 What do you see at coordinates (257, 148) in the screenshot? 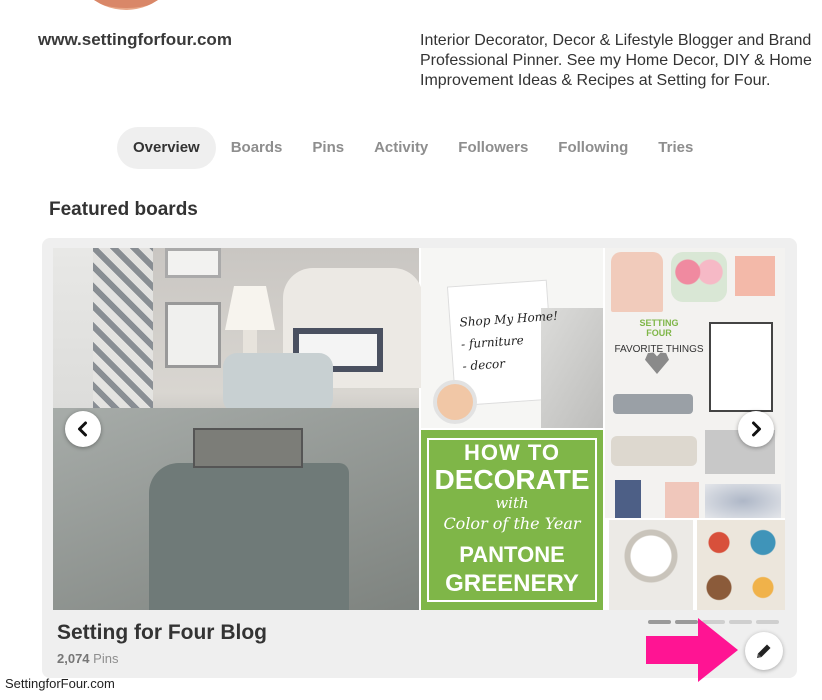
I see `tab-boards: Boards` at bounding box center [257, 148].